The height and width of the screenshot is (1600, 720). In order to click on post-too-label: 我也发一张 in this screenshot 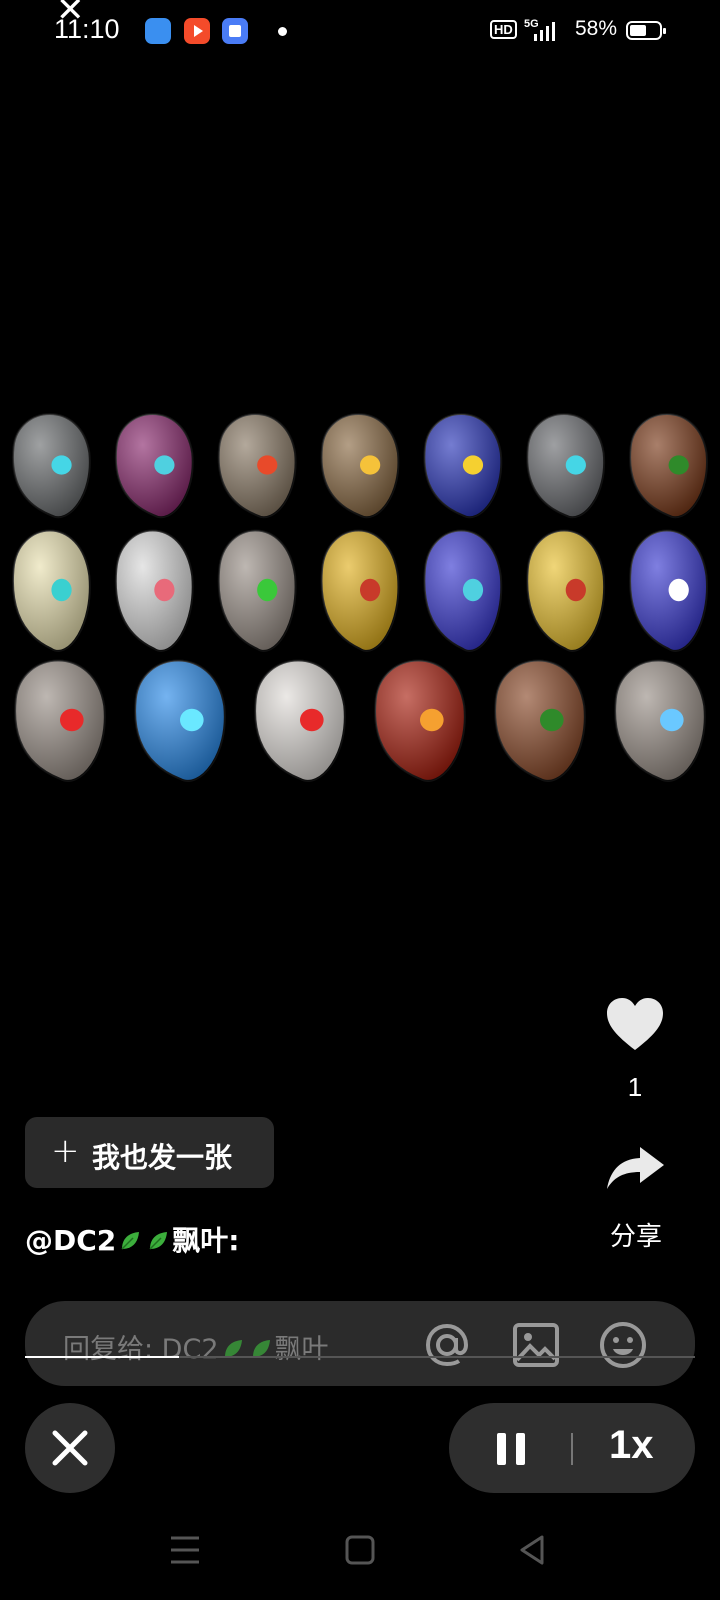, I will do `click(162, 1157)`.